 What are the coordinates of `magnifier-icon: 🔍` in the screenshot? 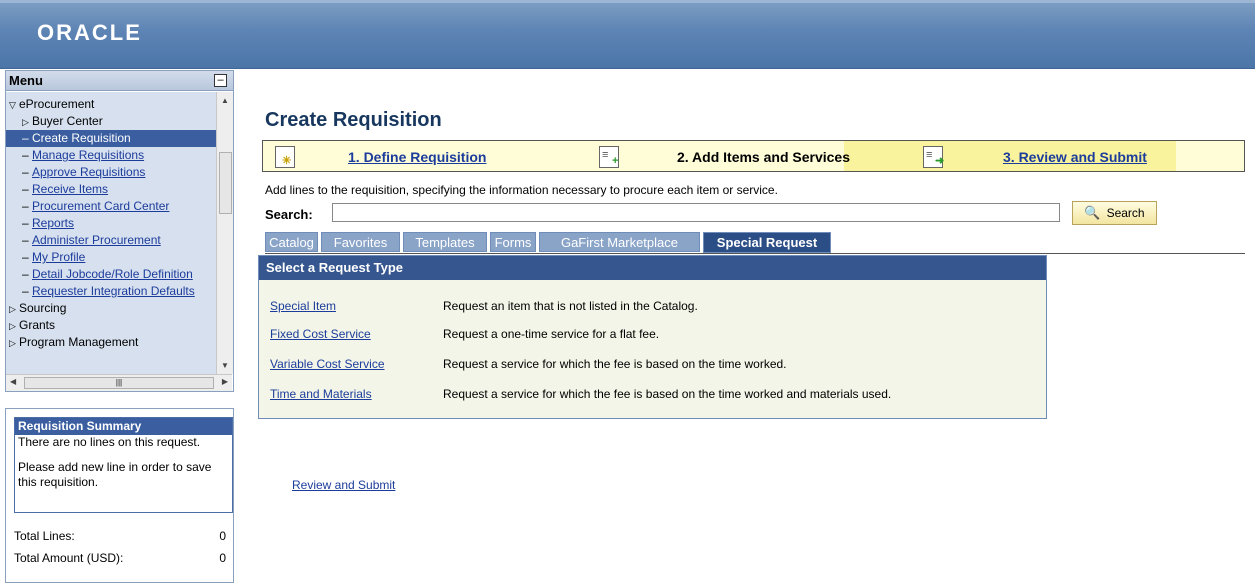 It's located at (1092, 212).